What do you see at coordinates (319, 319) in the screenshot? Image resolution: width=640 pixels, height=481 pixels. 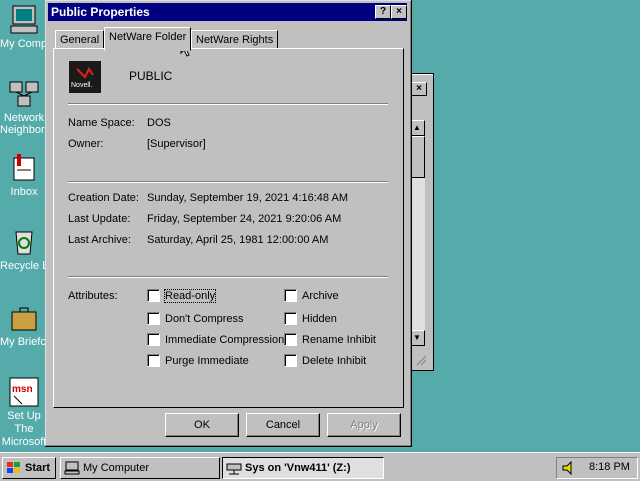 I see `hidden-label: Hidden` at bounding box center [319, 319].